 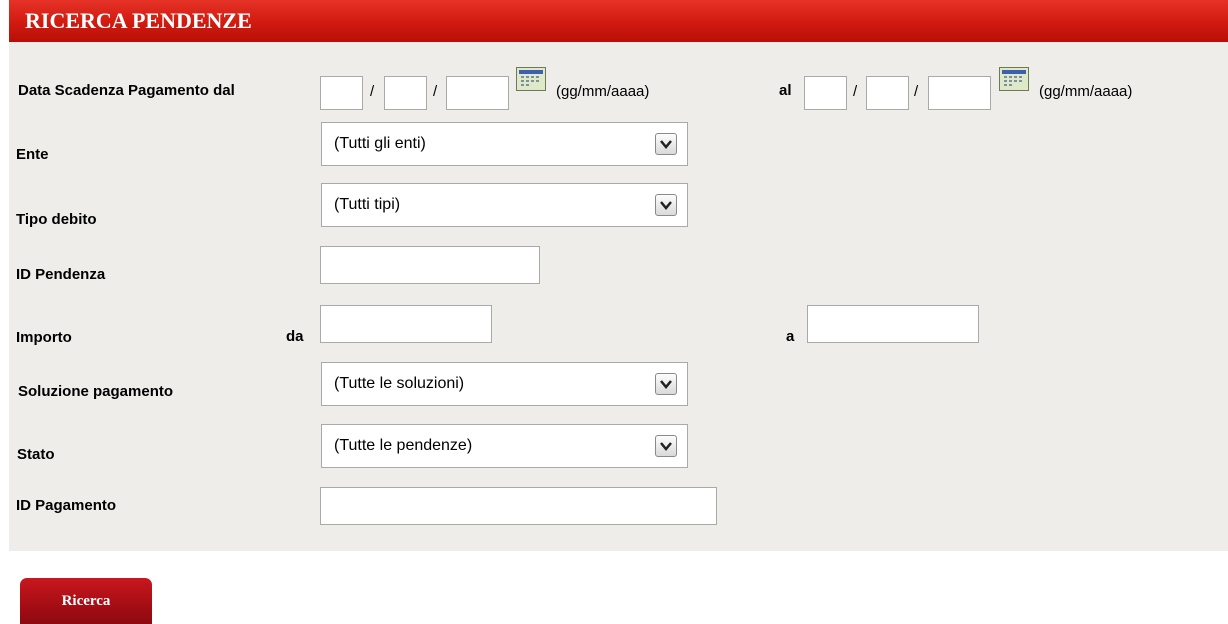 What do you see at coordinates (44, 337) in the screenshot?
I see `importo-label: Importo` at bounding box center [44, 337].